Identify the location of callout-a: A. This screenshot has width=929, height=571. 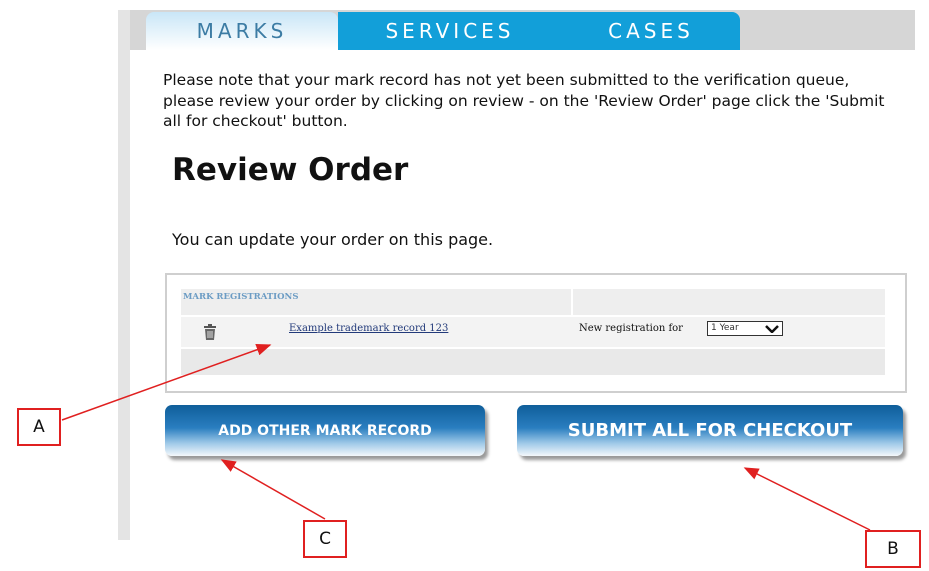
(39, 427).